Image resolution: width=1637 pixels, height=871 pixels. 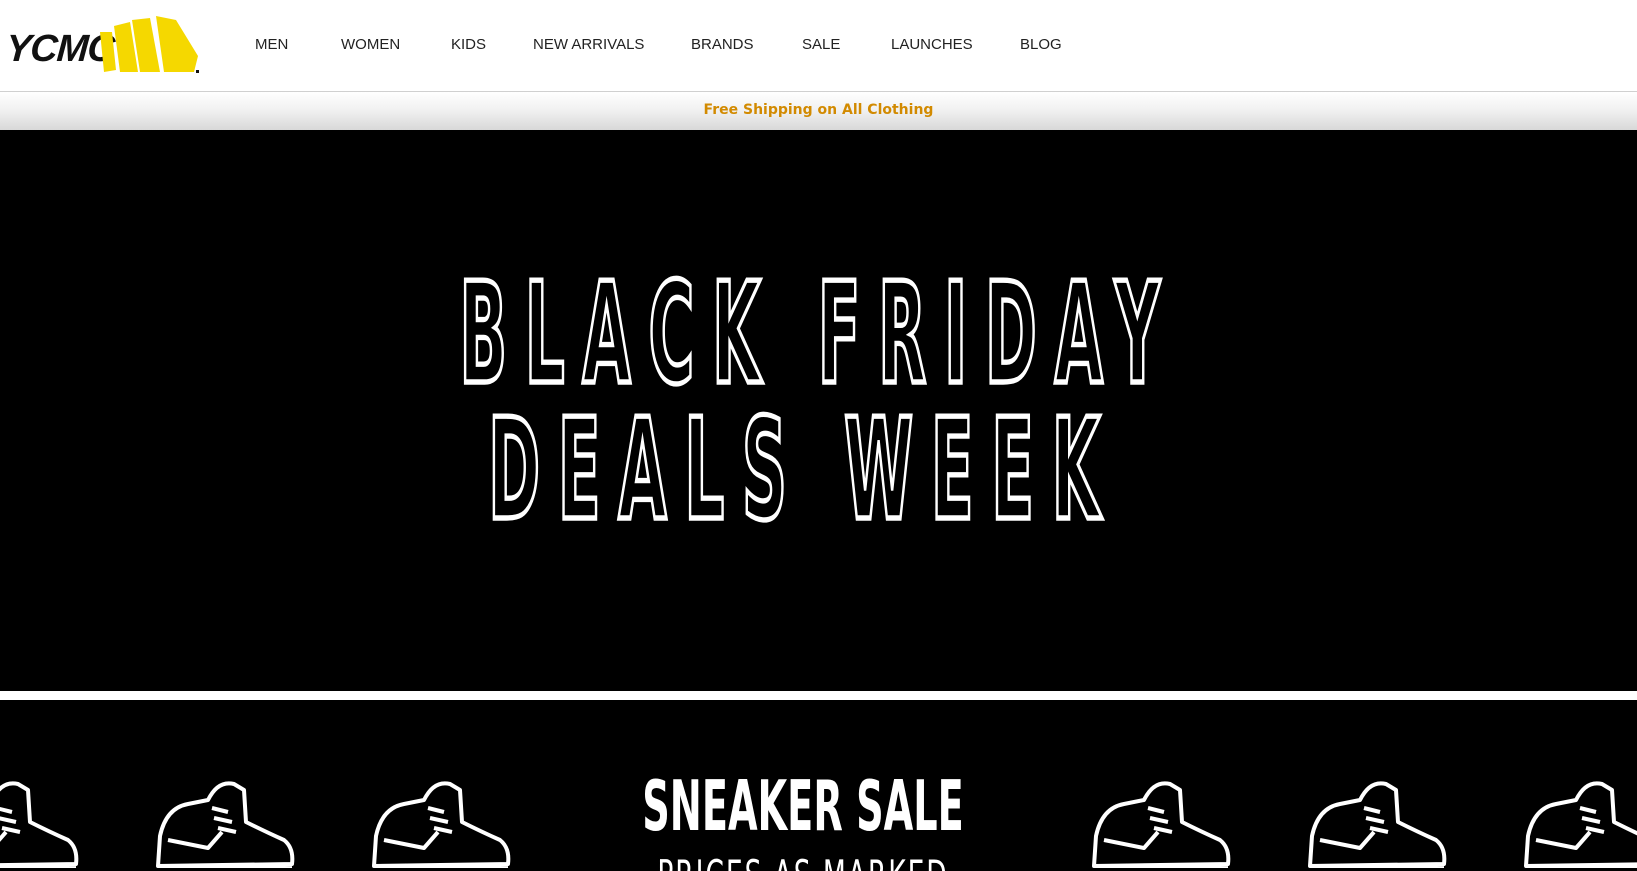 I want to click on nav-item-new-arrivals: NEW ARRIVALS, so click(x=588, y=44).